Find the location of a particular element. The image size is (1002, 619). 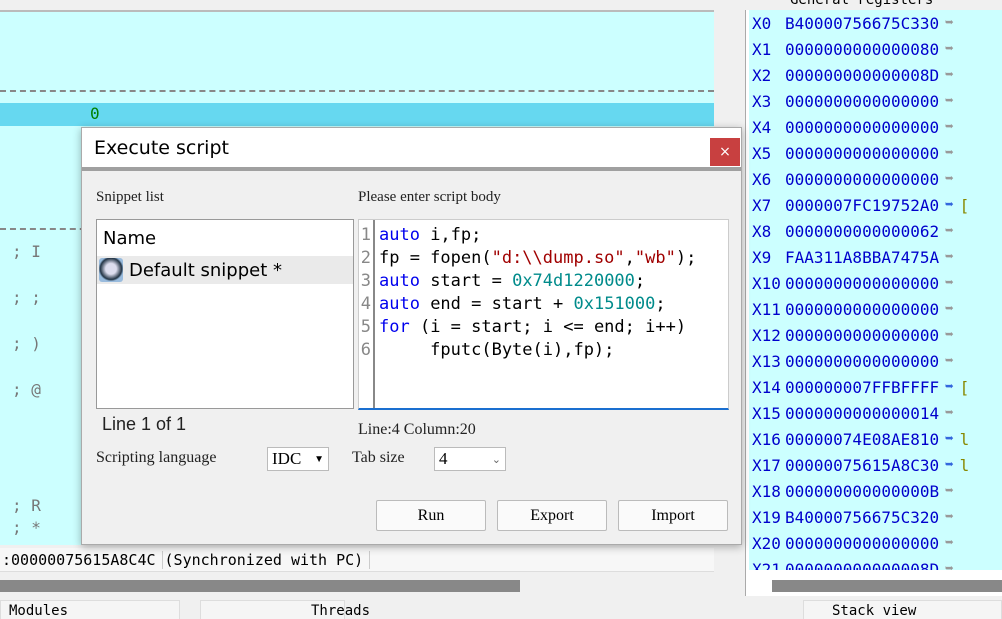

line-info: Line 1 of 1 is located at coordinates (144, 424).